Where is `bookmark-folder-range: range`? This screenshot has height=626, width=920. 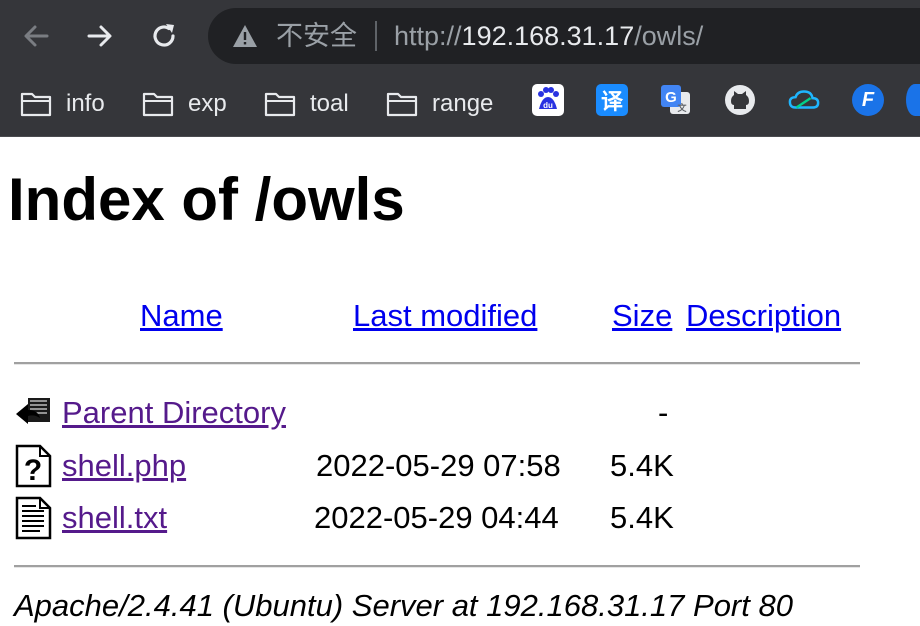
bookmark-folder-range: range is located at coordinates (439, 104).